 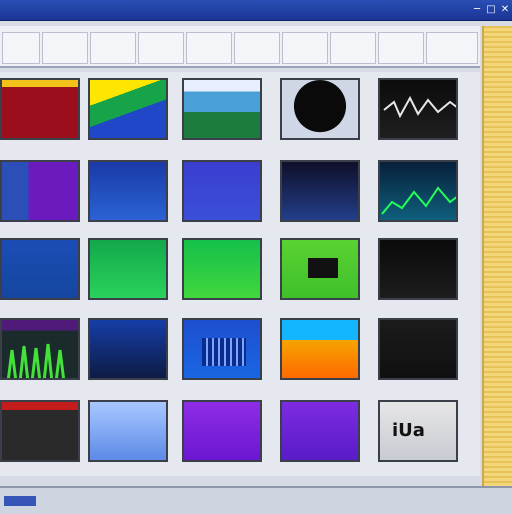 What do you see at coordinates (20, 501) in the screenshot?
I see `status-indicator` at bounding box center [20, 501].